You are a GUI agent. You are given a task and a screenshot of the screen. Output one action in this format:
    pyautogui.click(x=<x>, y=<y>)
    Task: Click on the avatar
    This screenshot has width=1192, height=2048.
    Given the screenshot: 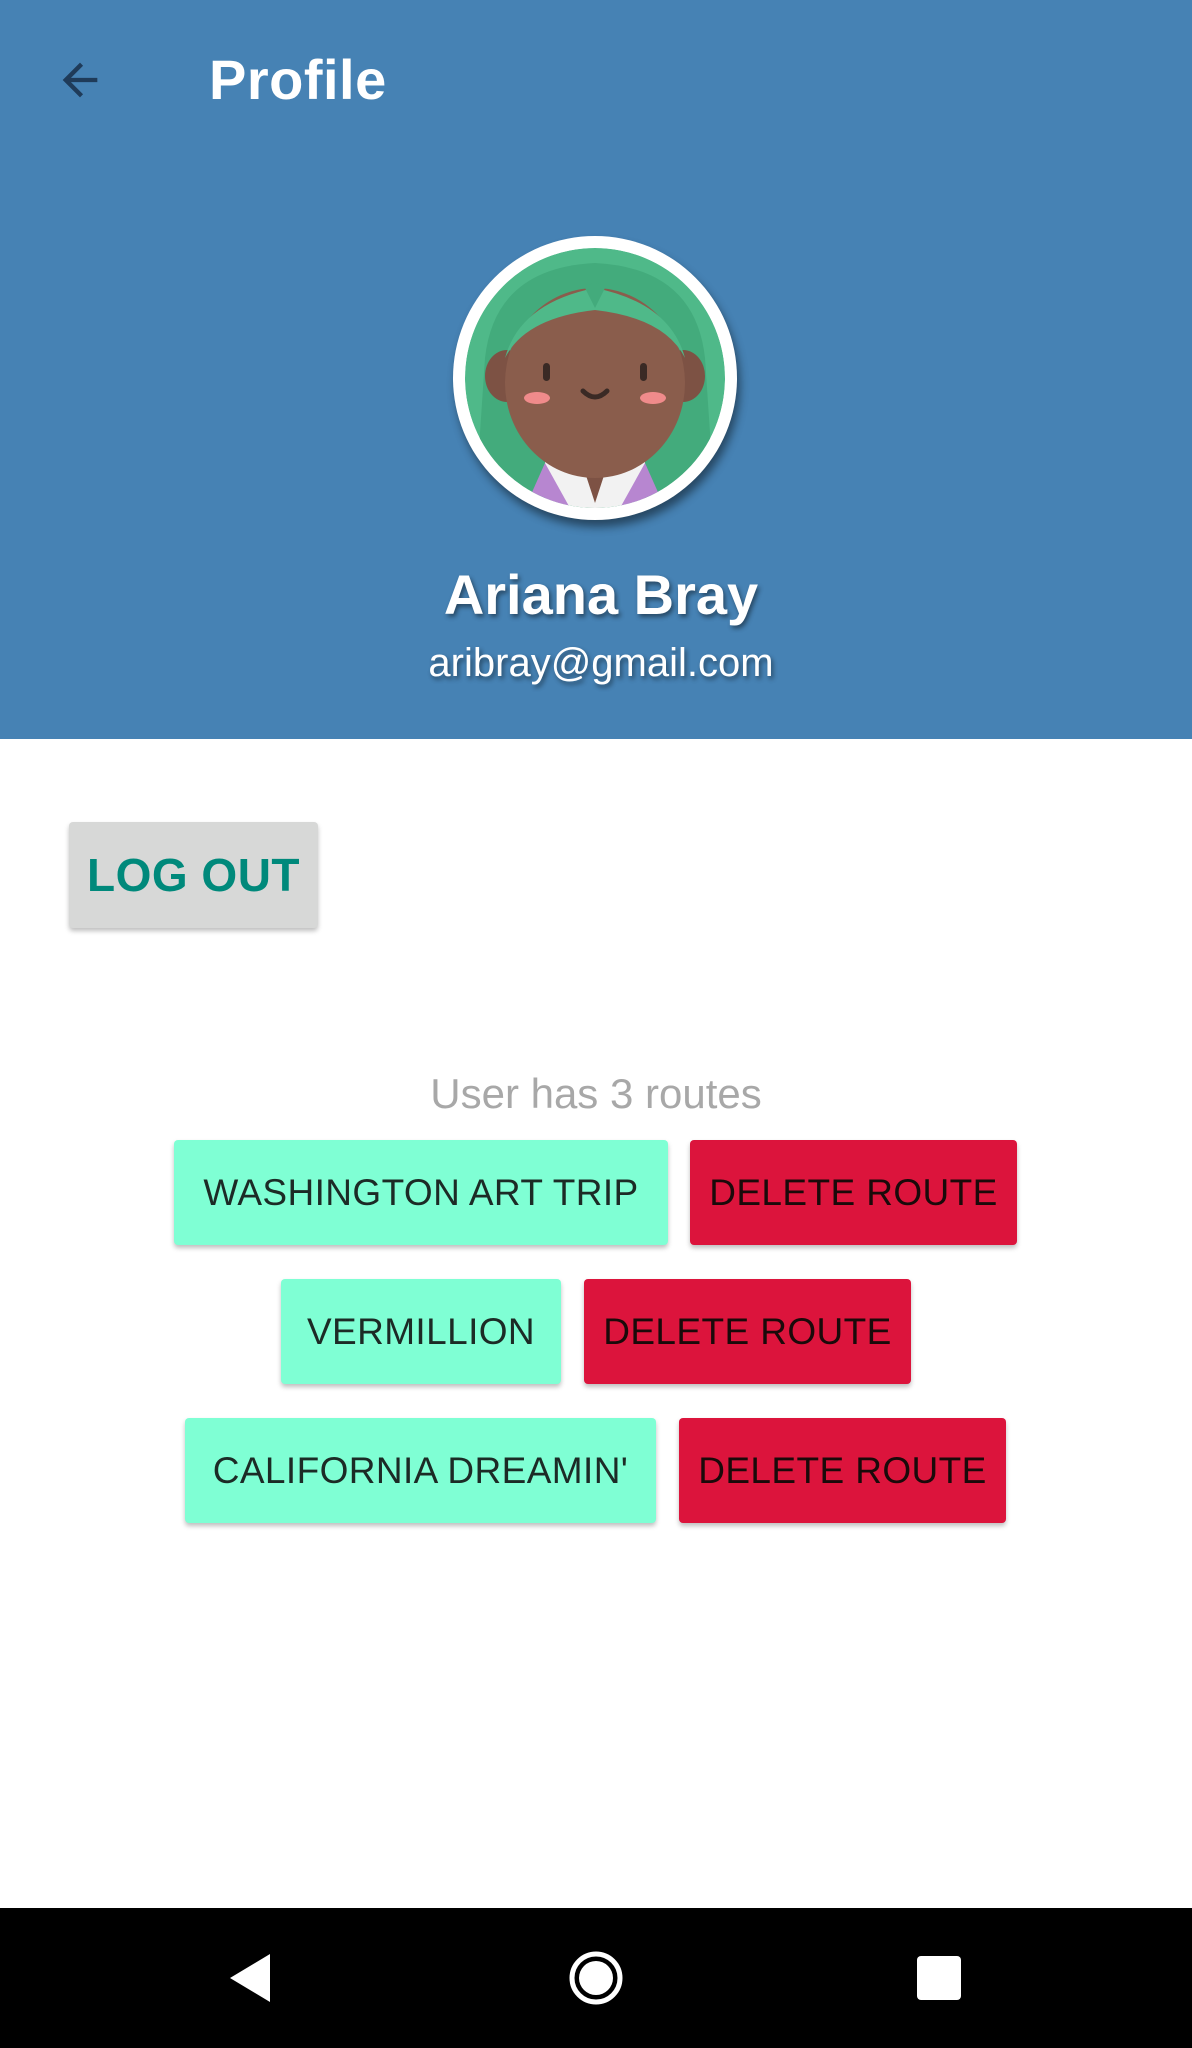 What is the action you would take?
    pyautogui.click(x=595, y=378)
    